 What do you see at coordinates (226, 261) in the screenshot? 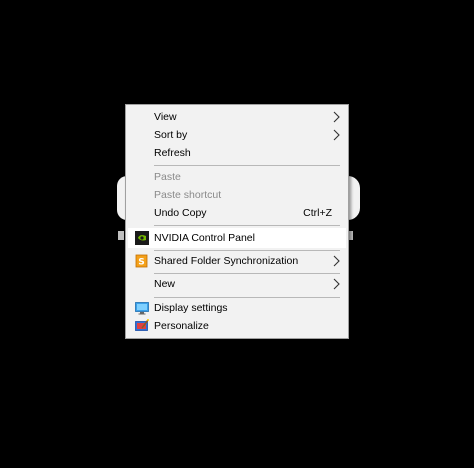
I see `menu-item-label: Shared Folder Synchronization` at bounding box center [226, 261].